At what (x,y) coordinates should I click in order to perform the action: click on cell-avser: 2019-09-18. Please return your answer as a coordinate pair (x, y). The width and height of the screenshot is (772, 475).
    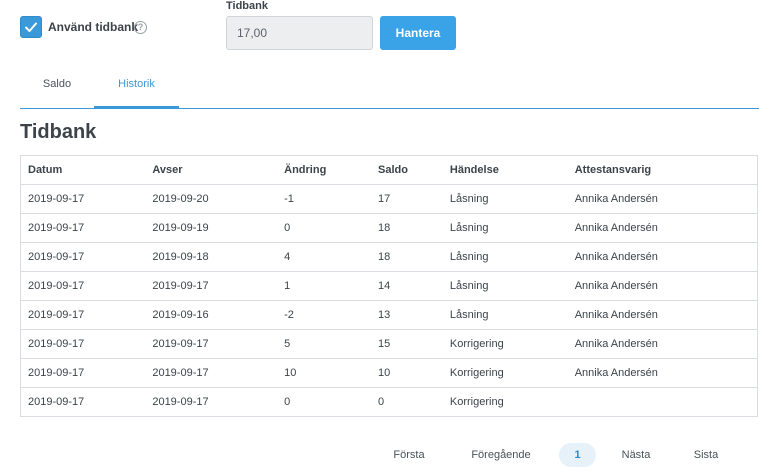
    Looking at the image, I should click on (211, 257).